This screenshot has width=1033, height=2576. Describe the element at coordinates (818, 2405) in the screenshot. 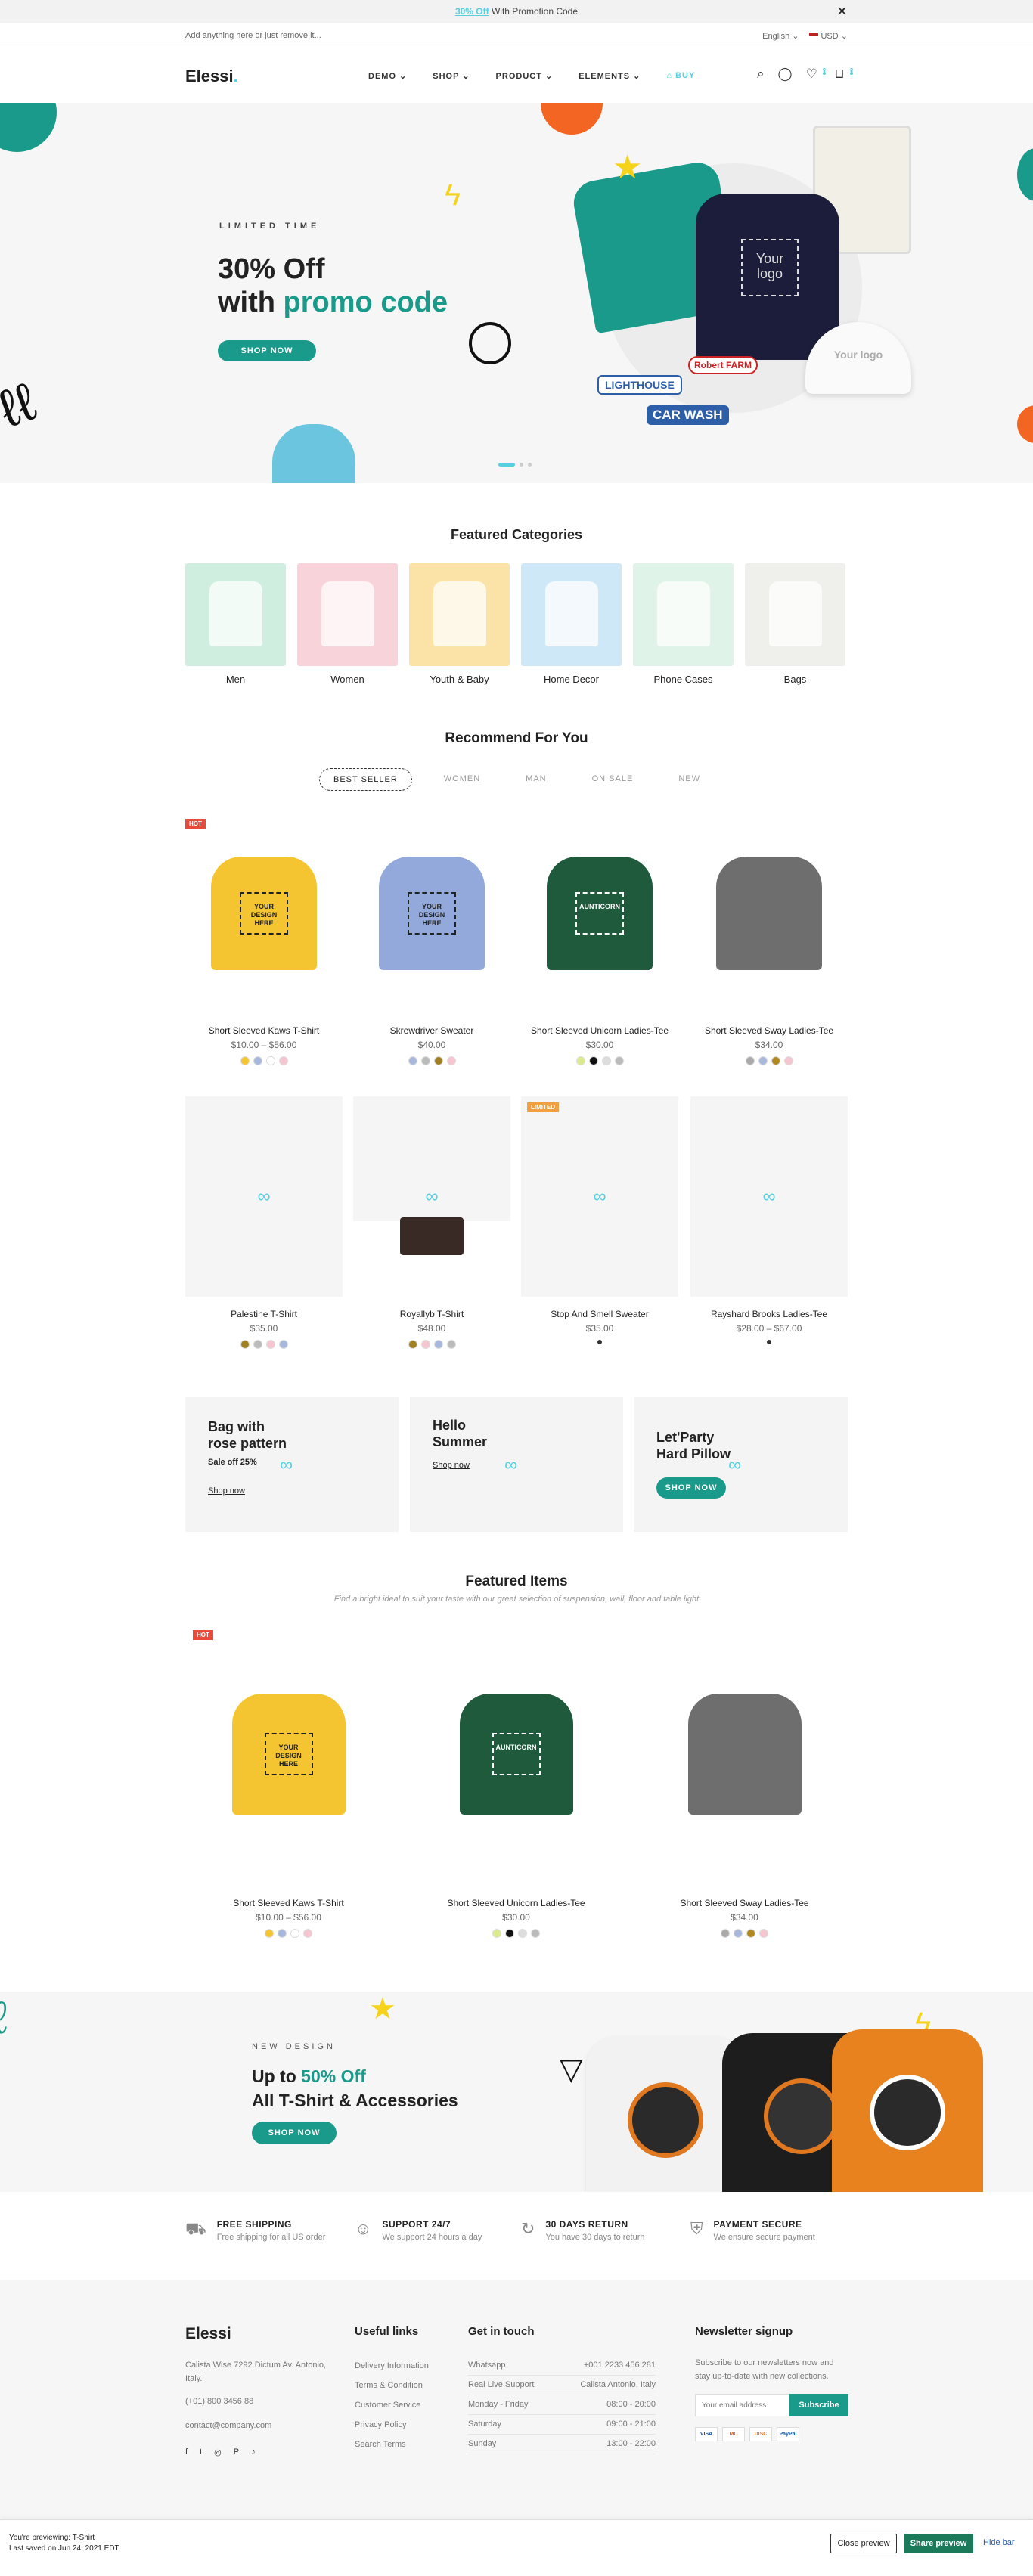

I see `subscribe-button: Subscribe` at that location.